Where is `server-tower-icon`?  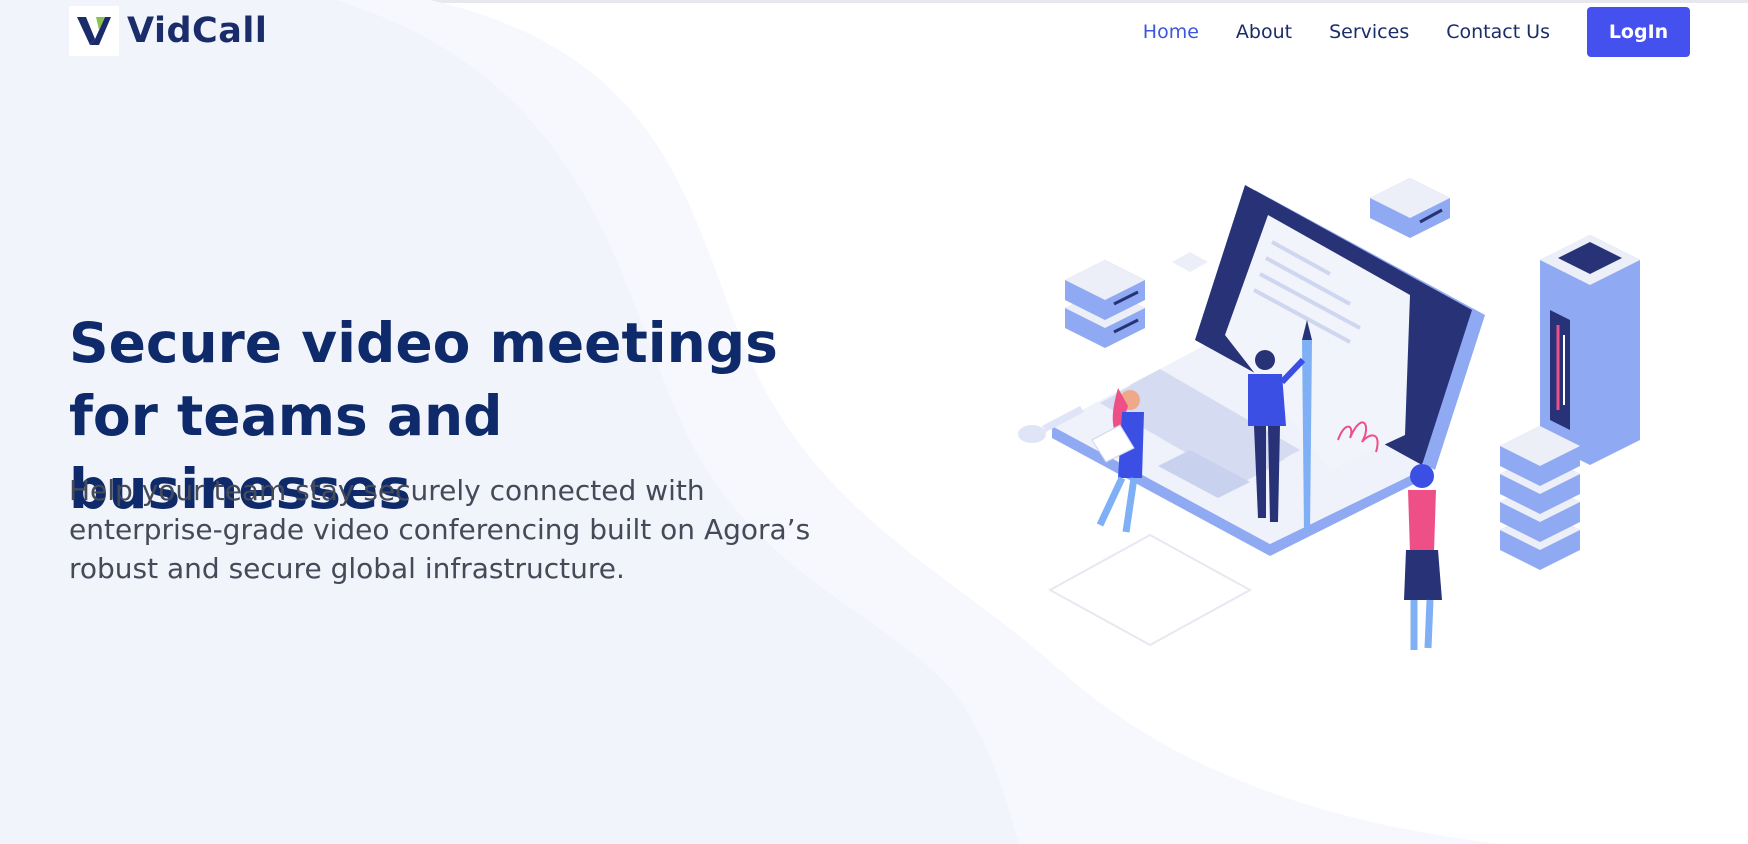
server-tower-icon is located at coordinates (1590, 350).